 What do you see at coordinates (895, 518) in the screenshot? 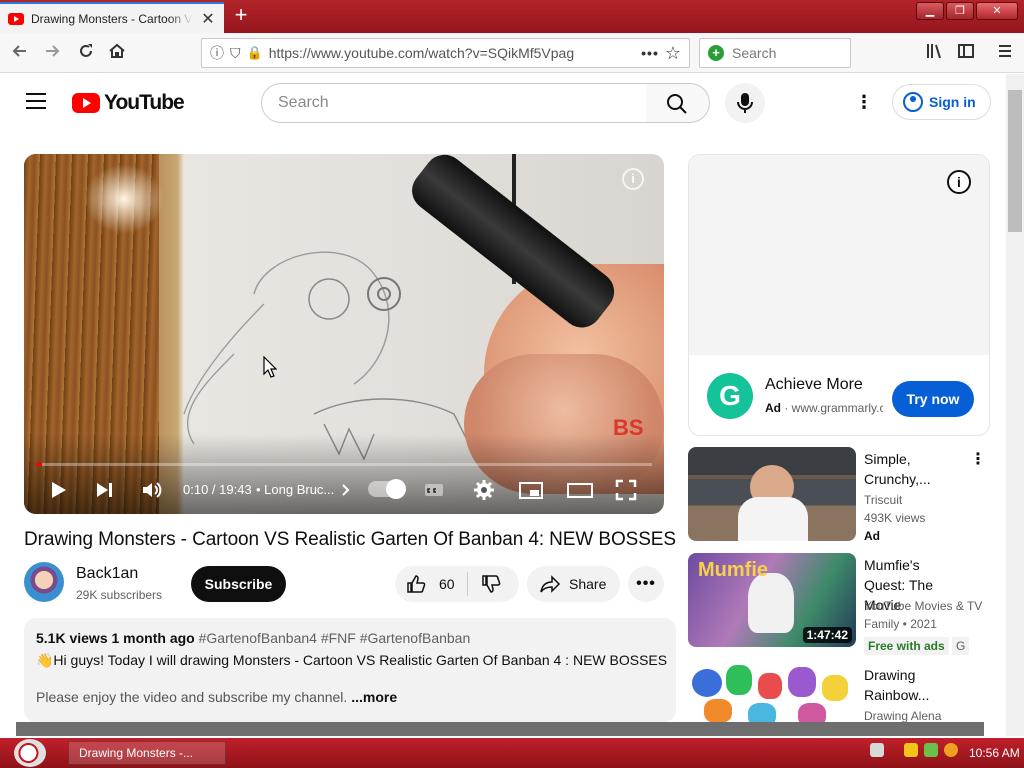
I see `recommendation-views: 493K views` at bounding box center [895, 518].